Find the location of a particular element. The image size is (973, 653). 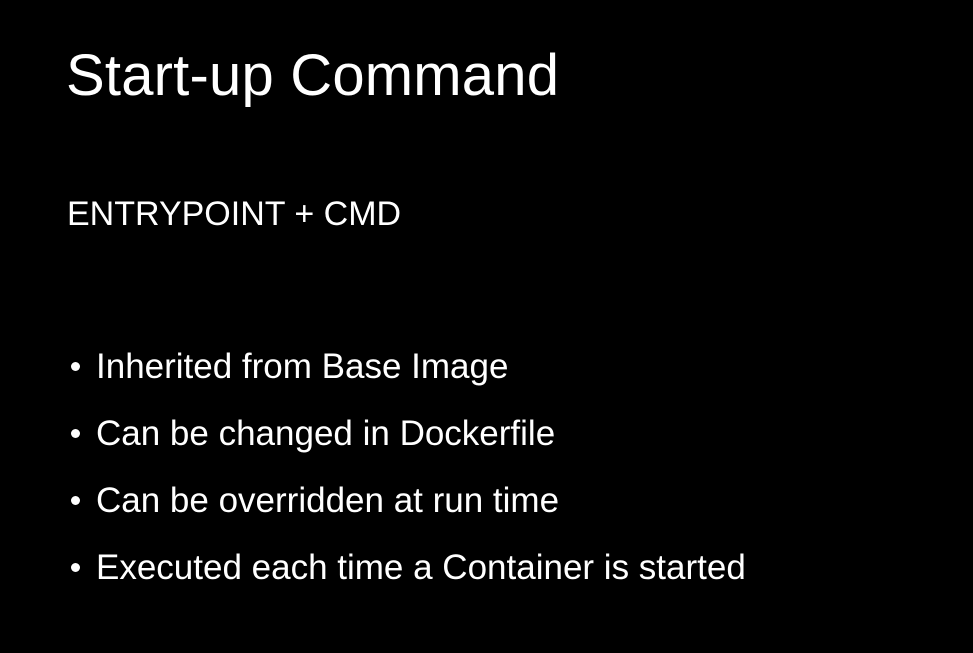

bullet-item: Inherited from Base Image is located at coordinates (406, 366).